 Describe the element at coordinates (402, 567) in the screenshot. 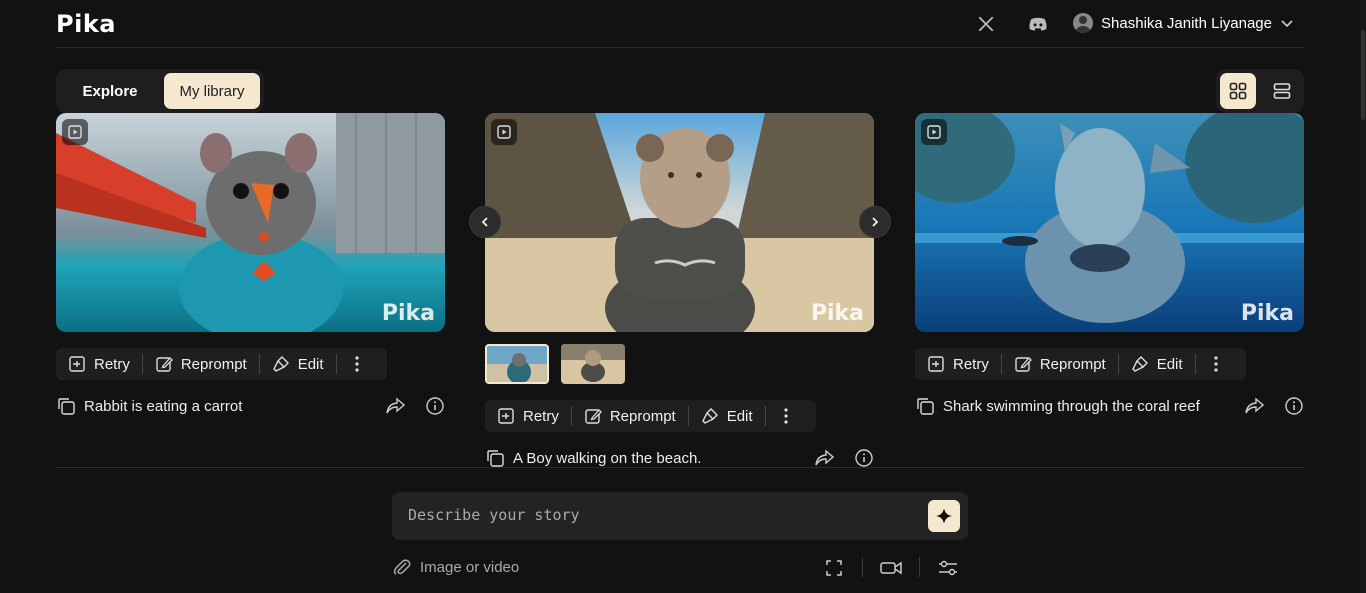

I see `paperclip-icon` at that location.